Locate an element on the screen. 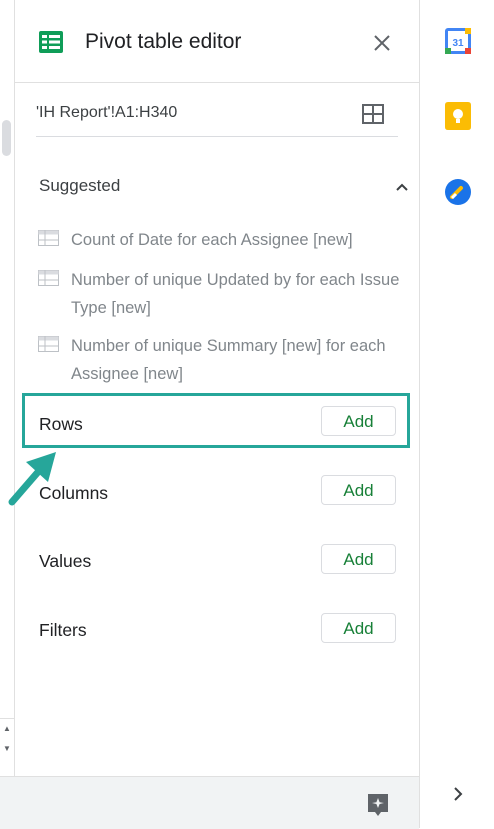  data-range-input: 'IH Report'!A1:H340 is located at coordinates (106, 113).